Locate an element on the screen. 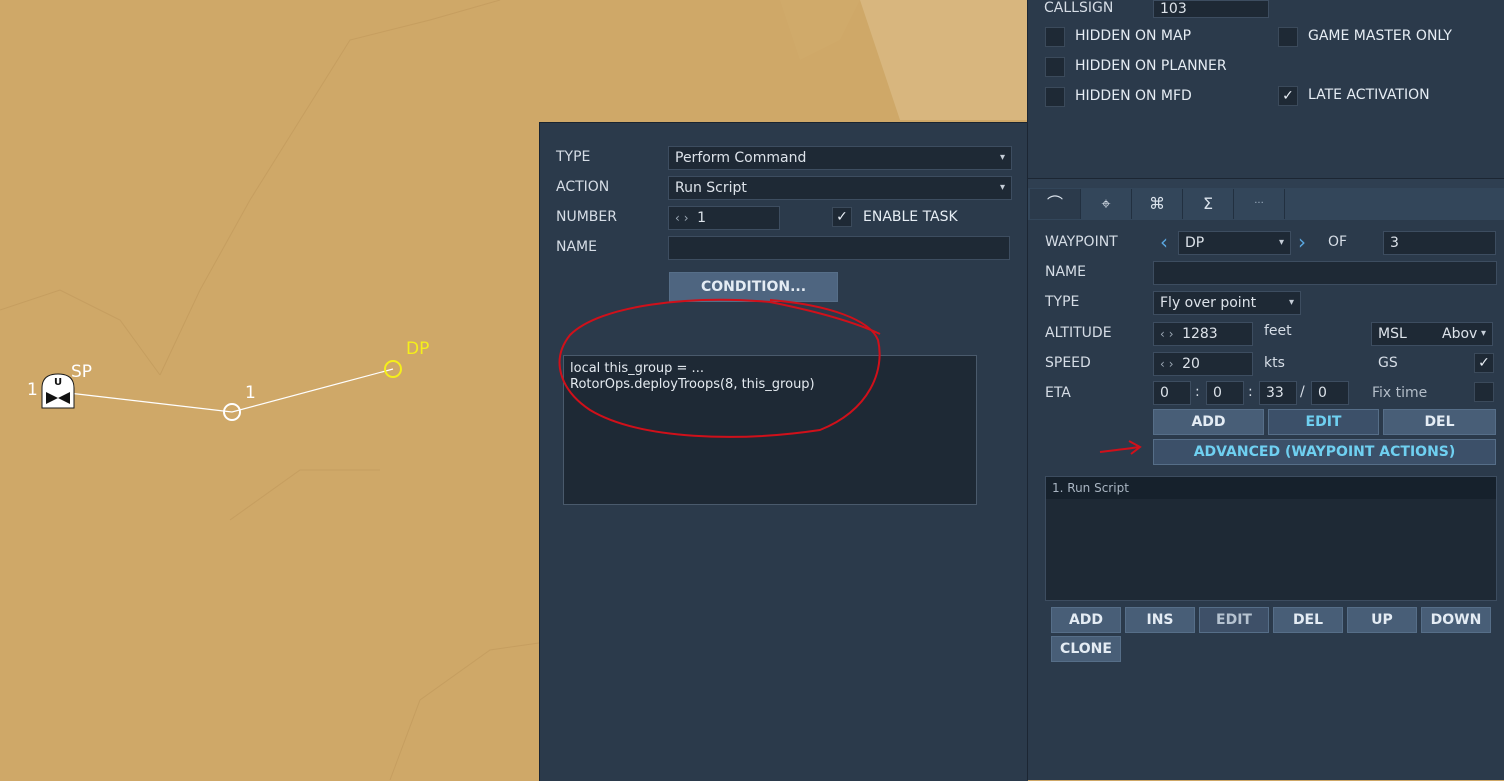  add-waypoint-button: ADD is located at coordinates (1208, 422).